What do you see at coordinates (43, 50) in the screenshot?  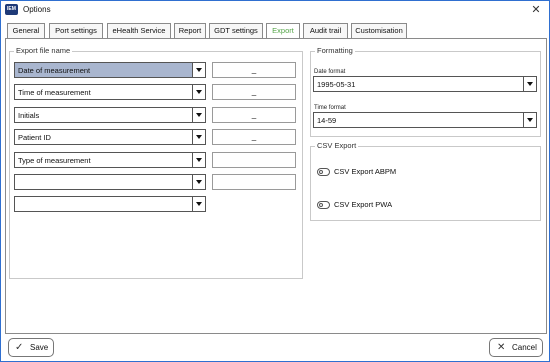 I see `export-file-name-title: Export file name` at bounding box center [43, 50].